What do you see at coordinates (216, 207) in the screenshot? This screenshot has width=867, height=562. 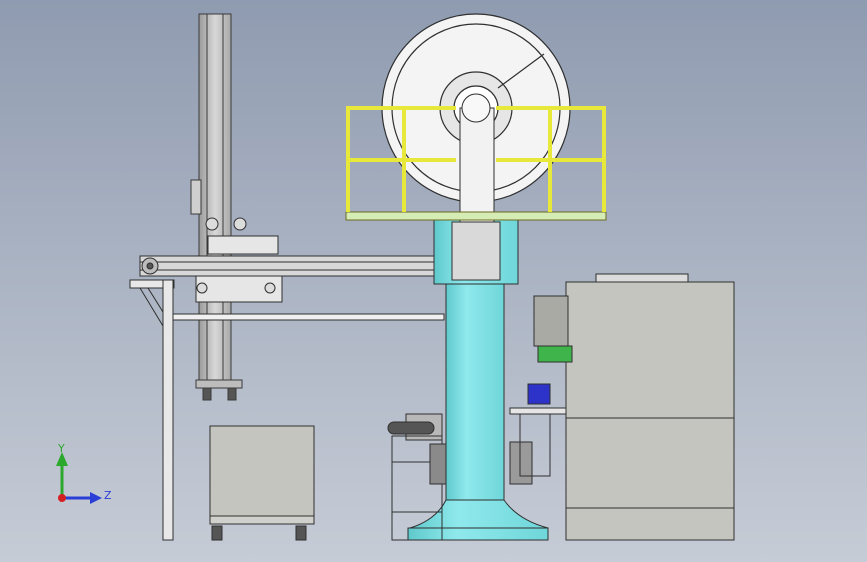 I see `vertical-mast` at bounding box center [216, 207].